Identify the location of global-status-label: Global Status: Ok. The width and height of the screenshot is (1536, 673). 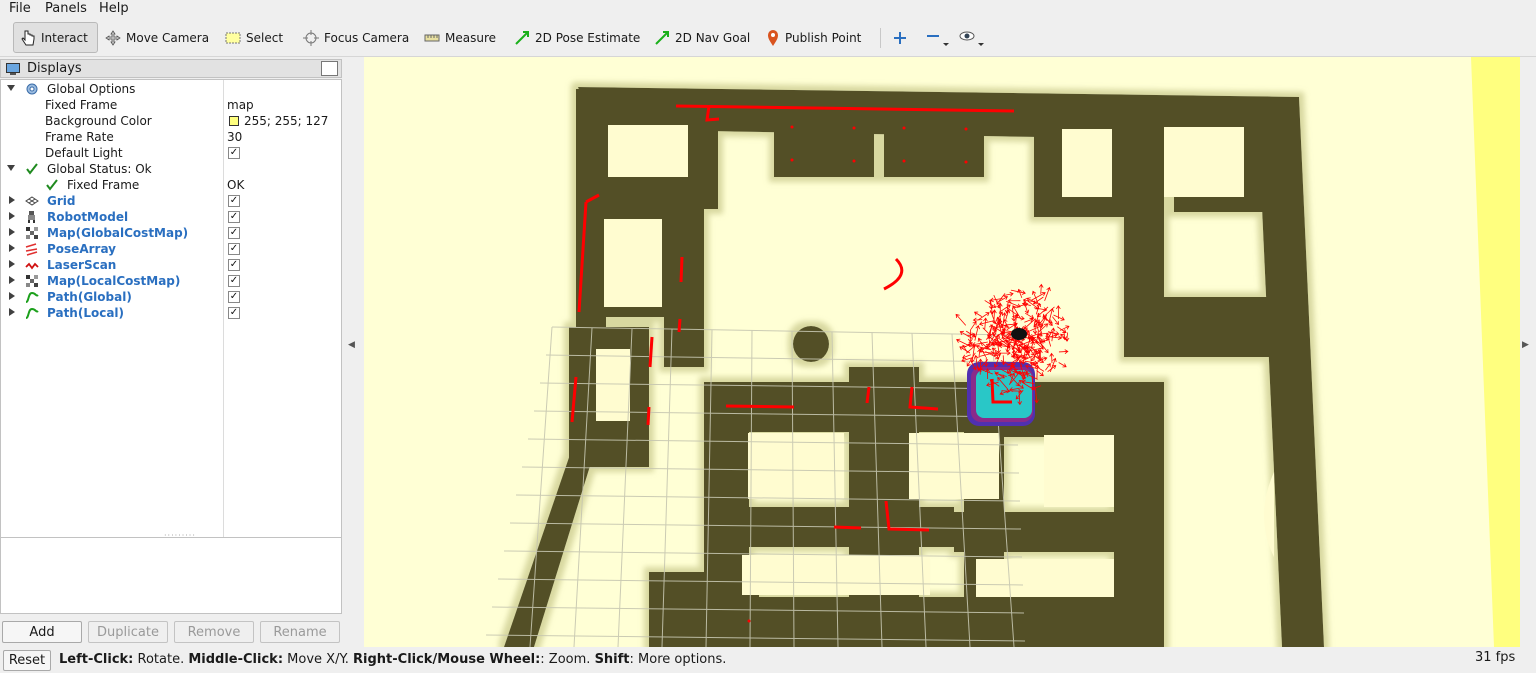
(99, 169).